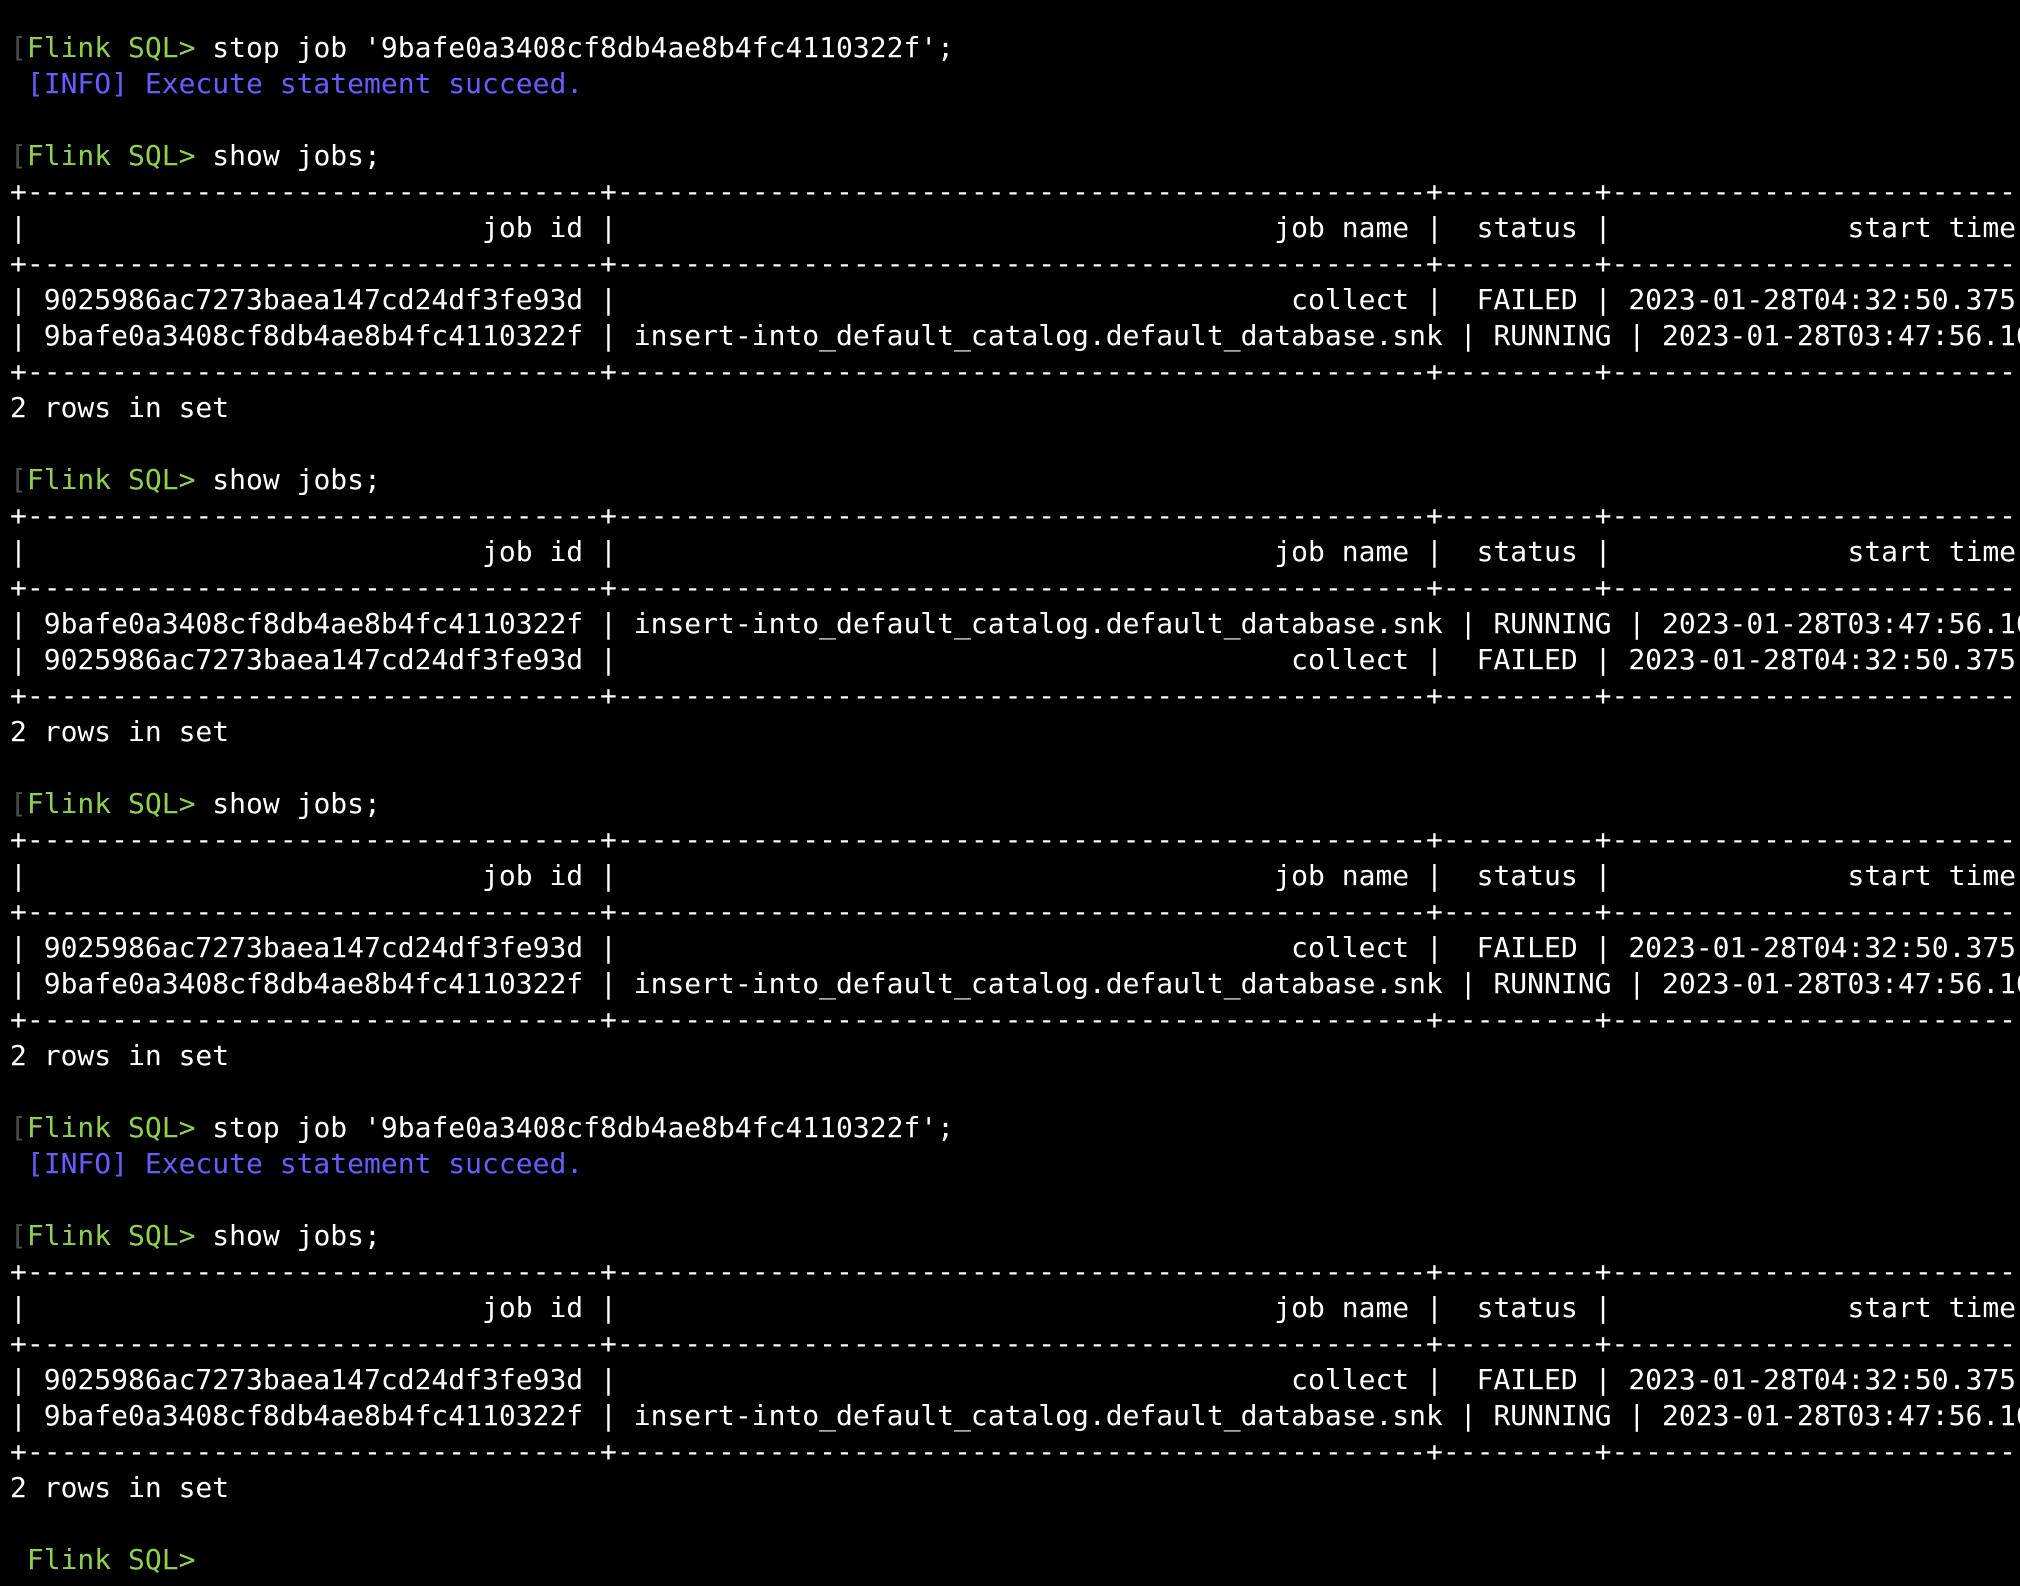  What do you see at coordinates (1015, 1560) in the screenshot?
I see `active-prompt-line: Flink SQL>` at bounding box center [1015, 1560].